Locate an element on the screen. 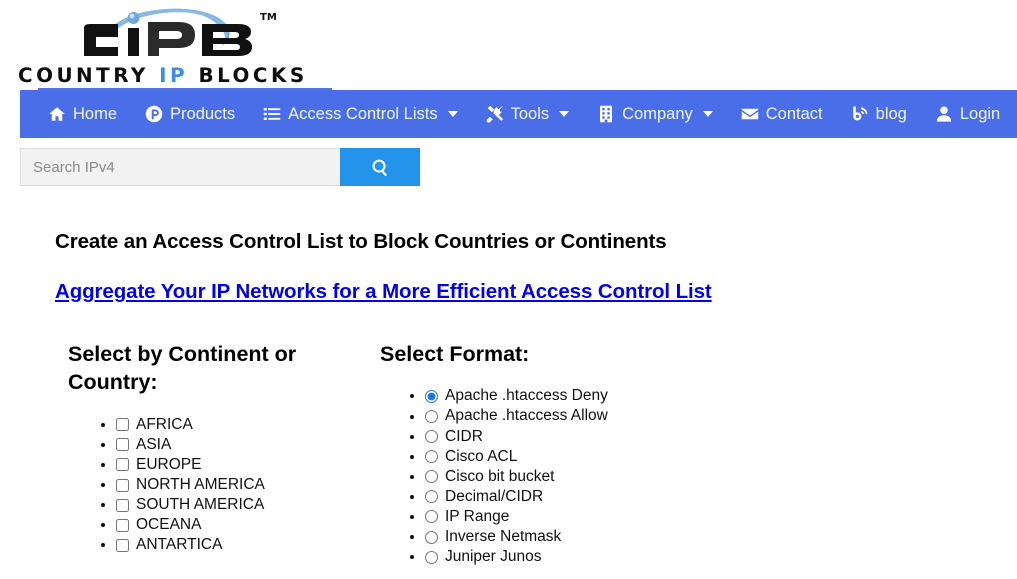  nav-label-home: Home is located at coordinates (95, 113).